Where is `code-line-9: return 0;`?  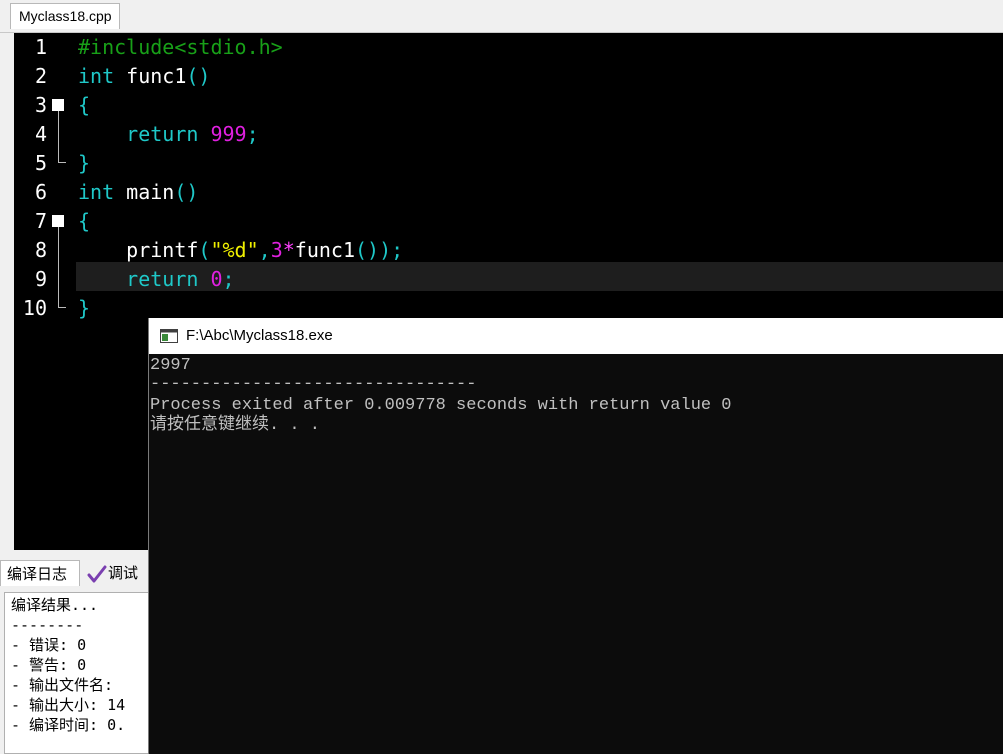
code-line-9: return 0; is located at coordinates (156, 279).